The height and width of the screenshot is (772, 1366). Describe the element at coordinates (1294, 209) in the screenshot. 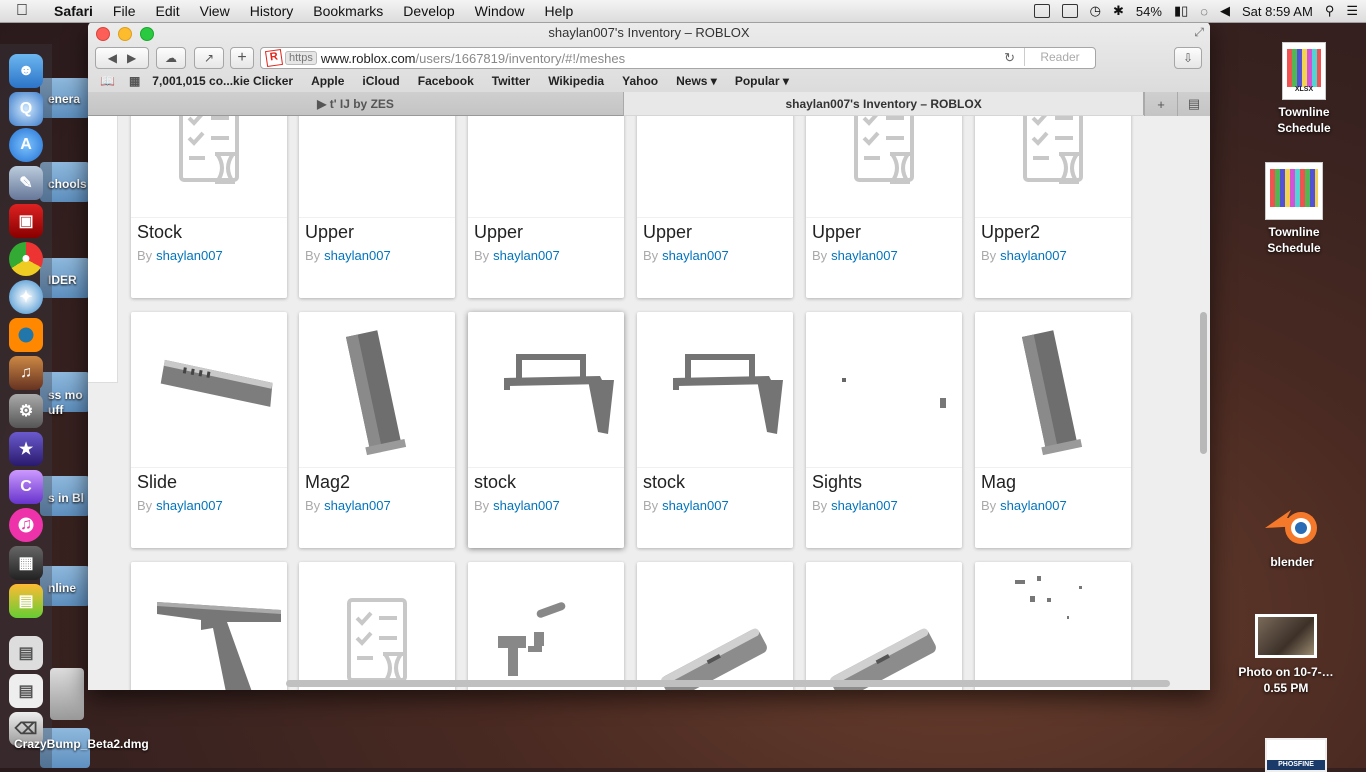

I see `desktop-file-townline-2: Townline Schedule` at that location.